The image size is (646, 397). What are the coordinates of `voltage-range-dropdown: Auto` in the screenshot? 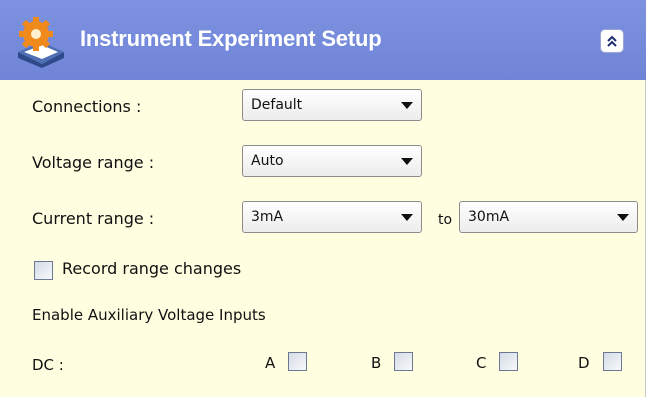 It's located at (332, 161).